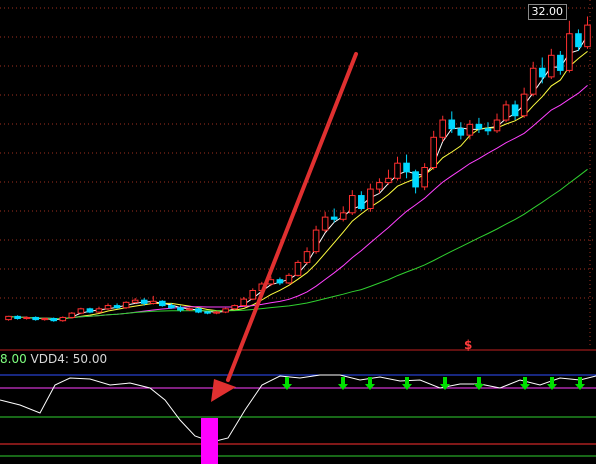 This screenshot has height=464, width=596. Describe the element at coordinates (547, 12) in the screenshot. I see `price-tag-label: 32.00` at that location.